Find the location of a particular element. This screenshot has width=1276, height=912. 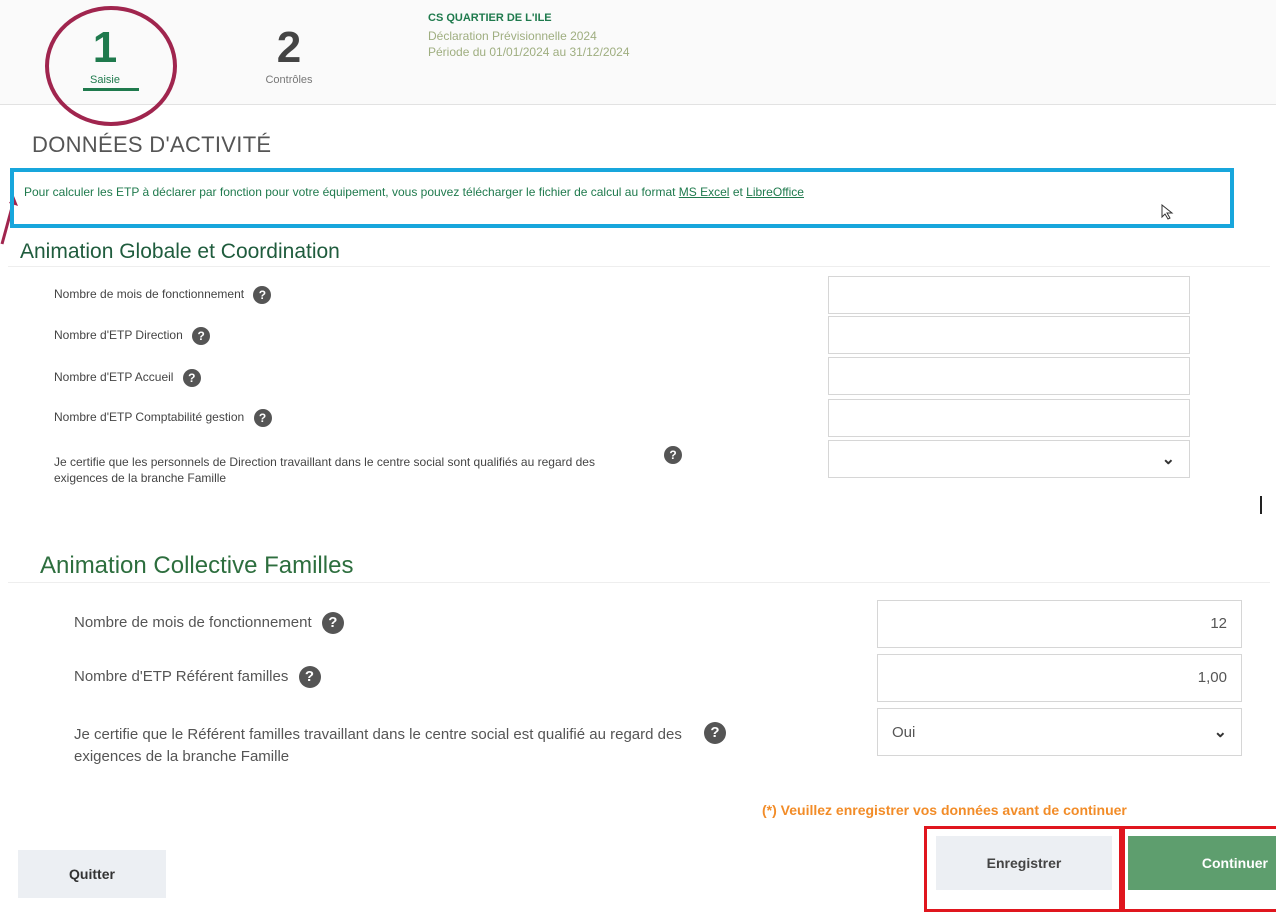

field-label-etp-direction: Nombre d'ETP Direction ? is located at coordinates (132, 336).